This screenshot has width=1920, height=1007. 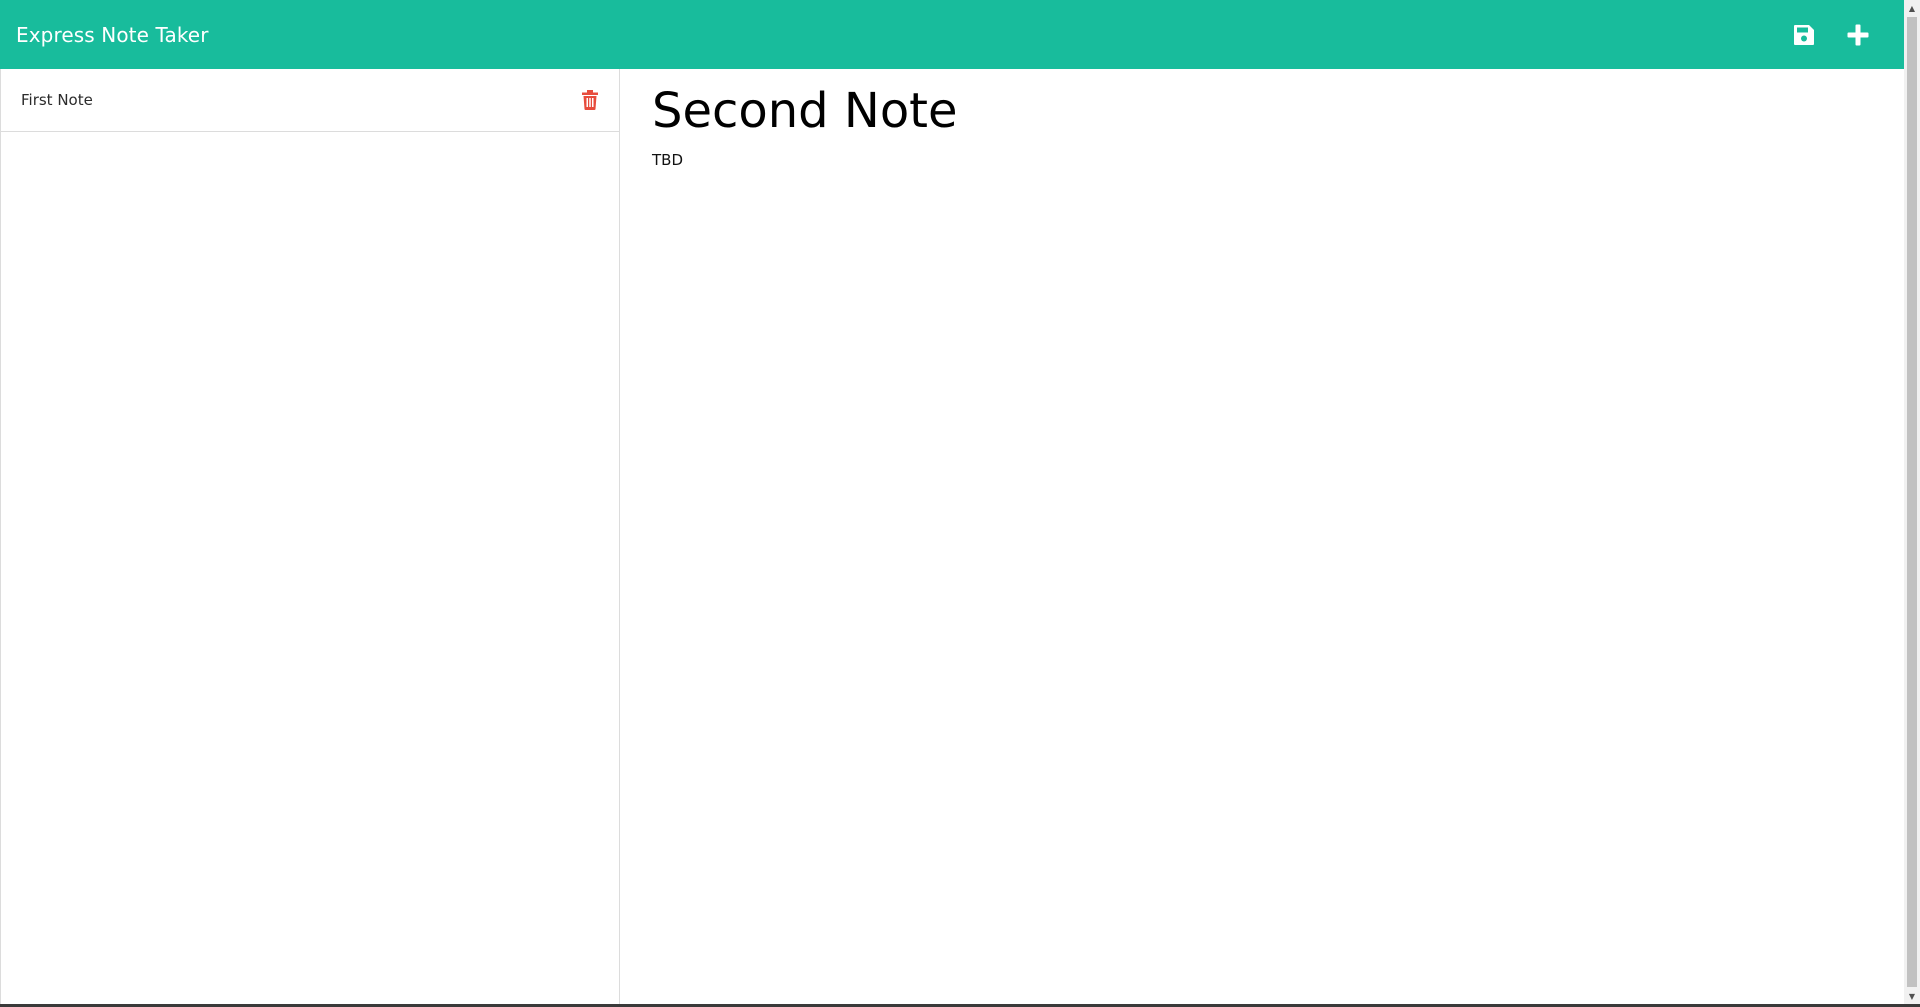 I want to click on navbar: Express Note Taker, so click(x=952, y=34).